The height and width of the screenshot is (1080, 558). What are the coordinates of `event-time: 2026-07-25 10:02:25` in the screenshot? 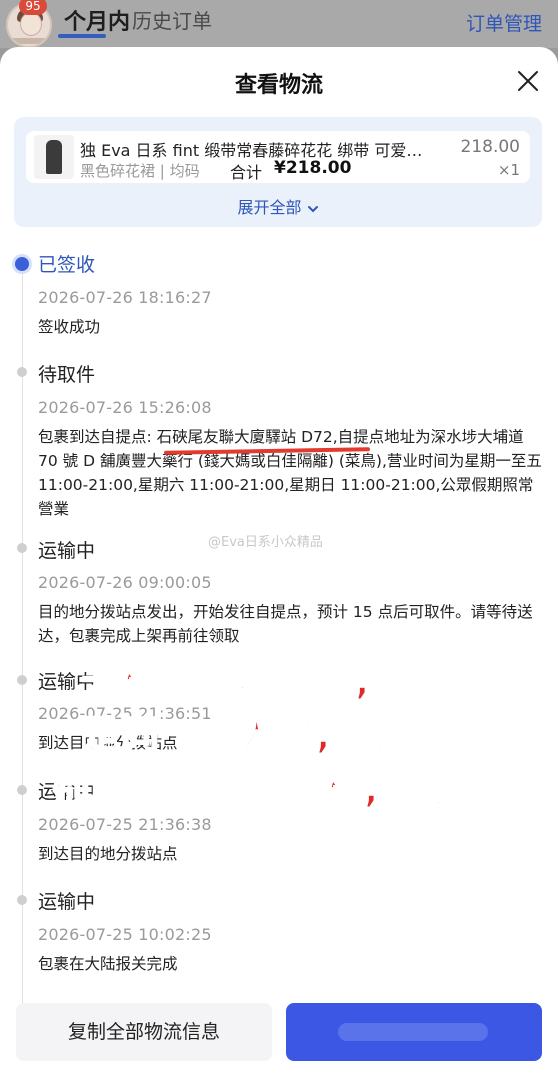 It's located at (125, 934).